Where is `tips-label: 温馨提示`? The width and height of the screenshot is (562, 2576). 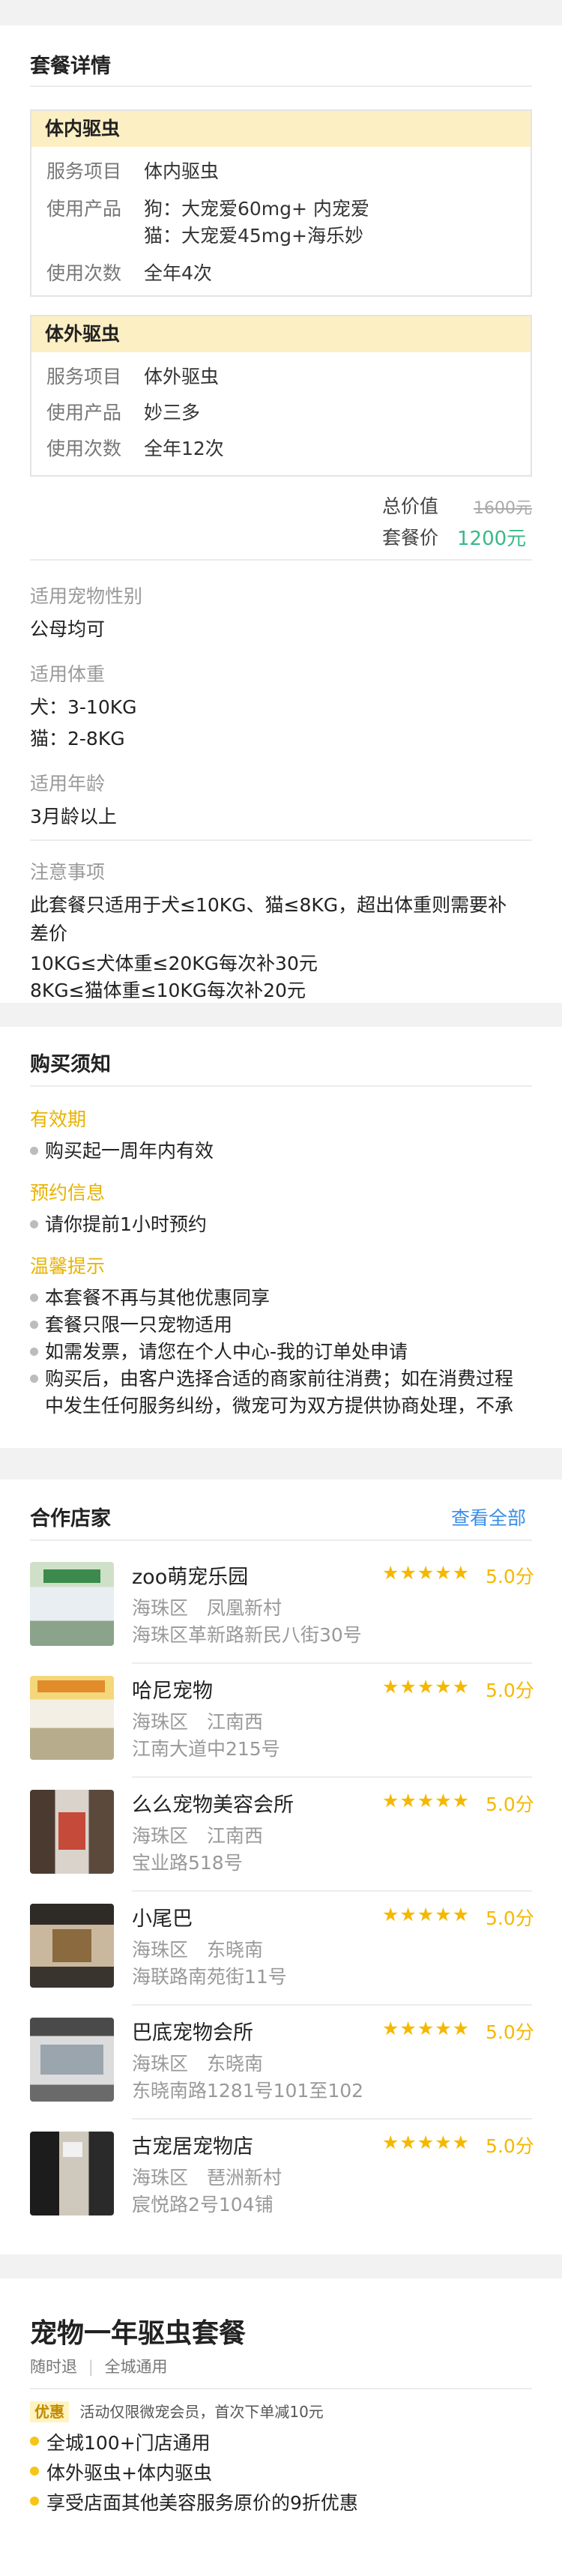
tips-label: 温馨提示 is located at coordinates (68, 1266).